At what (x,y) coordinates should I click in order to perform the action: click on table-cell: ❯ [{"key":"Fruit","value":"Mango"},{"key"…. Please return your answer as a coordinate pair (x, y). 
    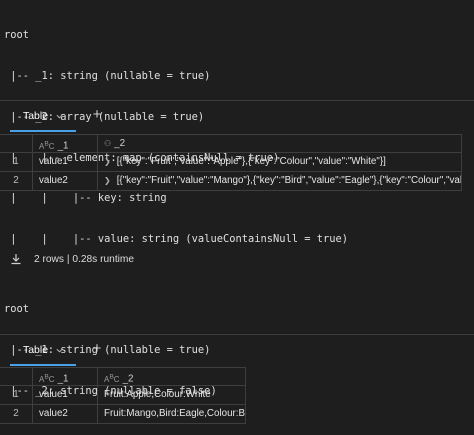
    Looking at the image, I should click on (280, 181).